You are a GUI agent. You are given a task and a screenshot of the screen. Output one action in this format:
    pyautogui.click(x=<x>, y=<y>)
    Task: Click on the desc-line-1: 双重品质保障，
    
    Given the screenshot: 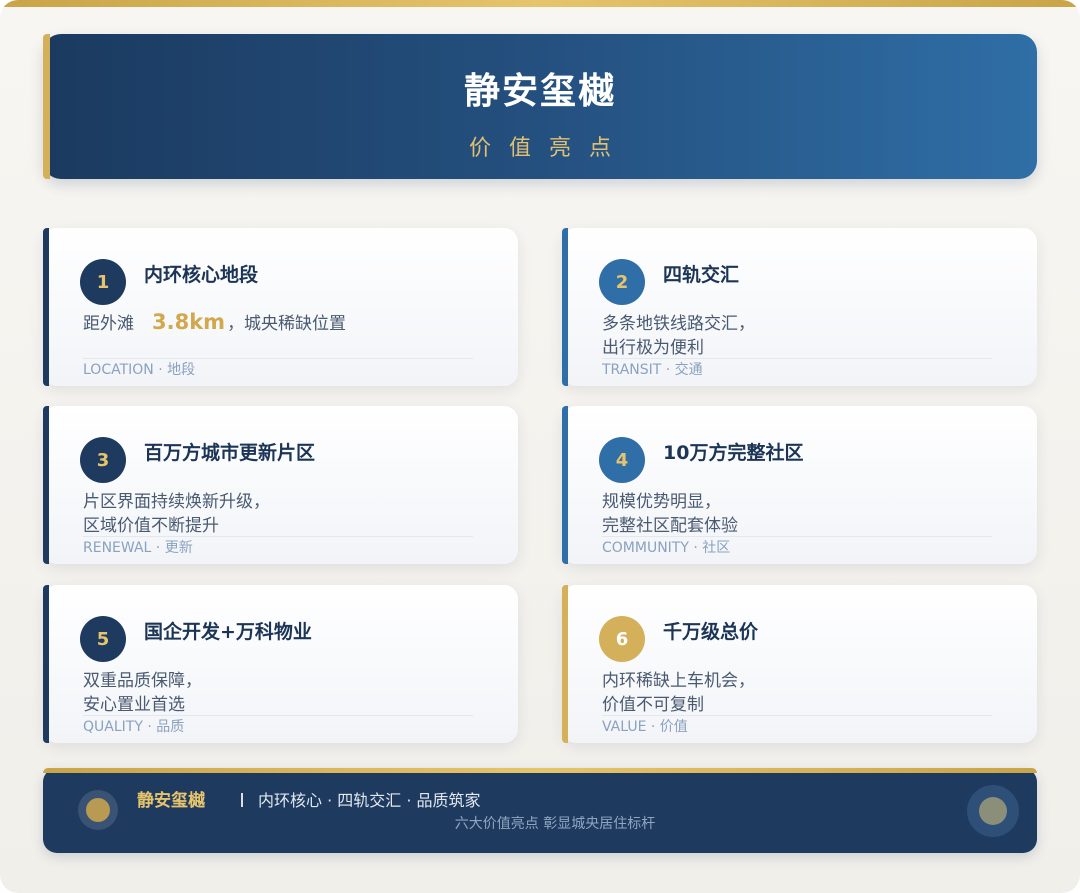 What is the action you would take?
    pyautogui.click(x=142, y=681)
    